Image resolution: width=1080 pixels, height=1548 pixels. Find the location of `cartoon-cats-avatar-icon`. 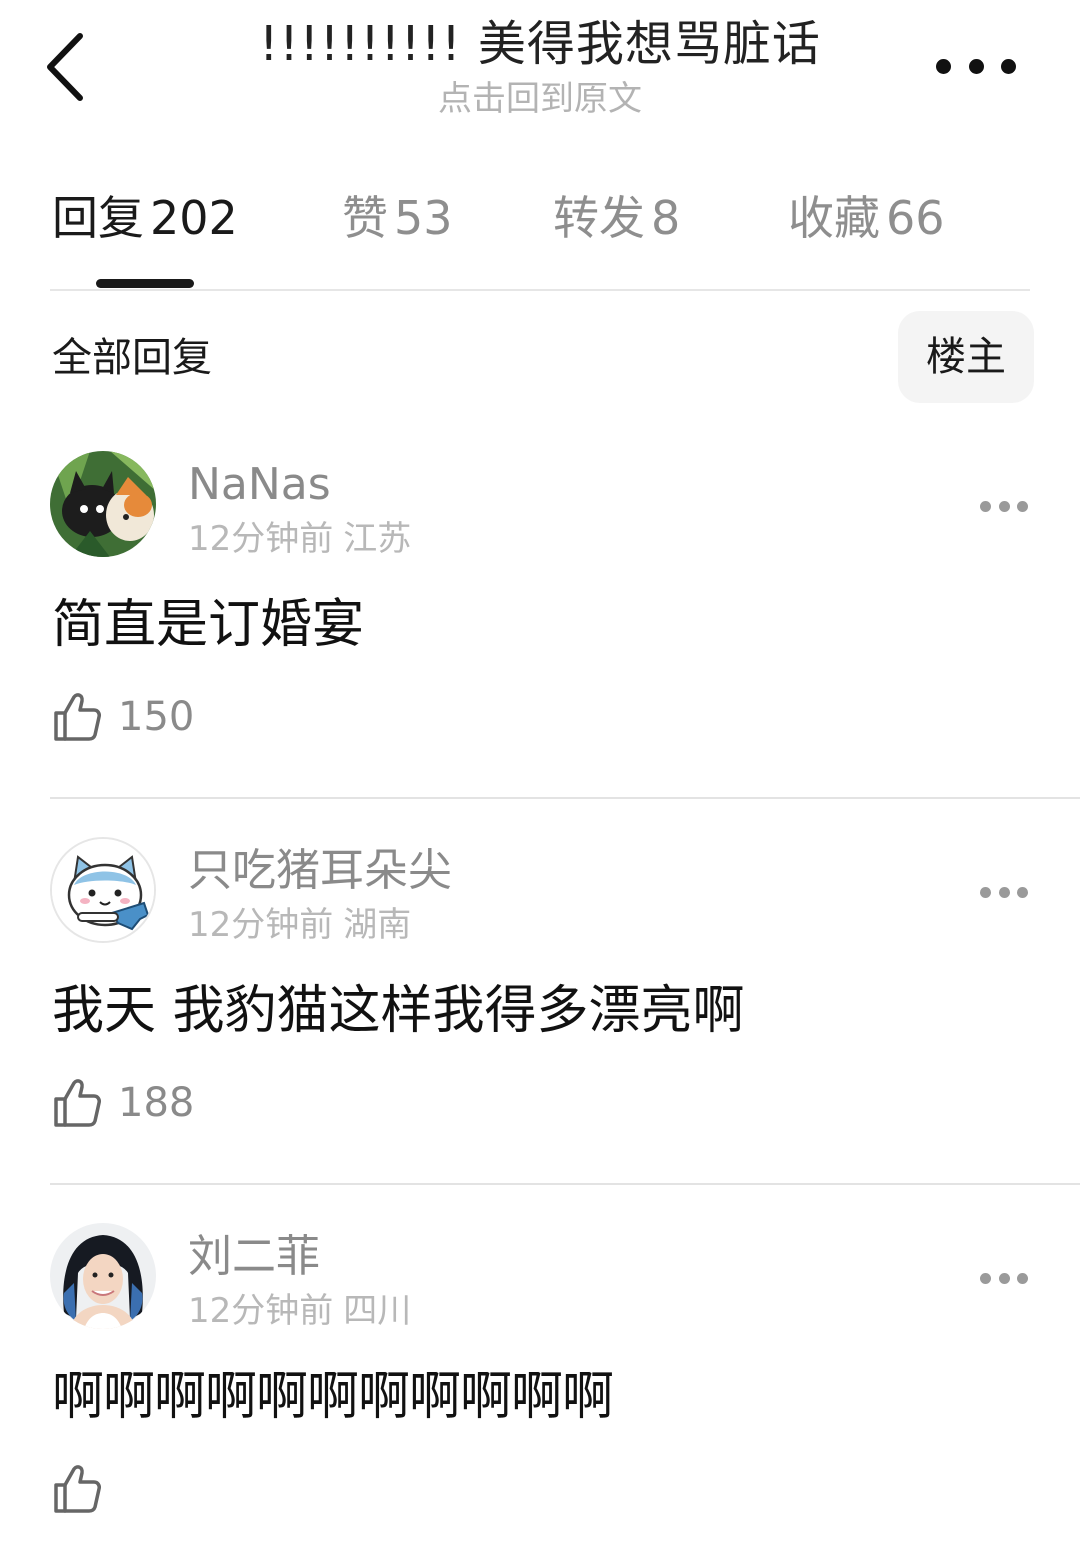

cartoon-cats-avatar-icon is located at coordinates (103, 504).